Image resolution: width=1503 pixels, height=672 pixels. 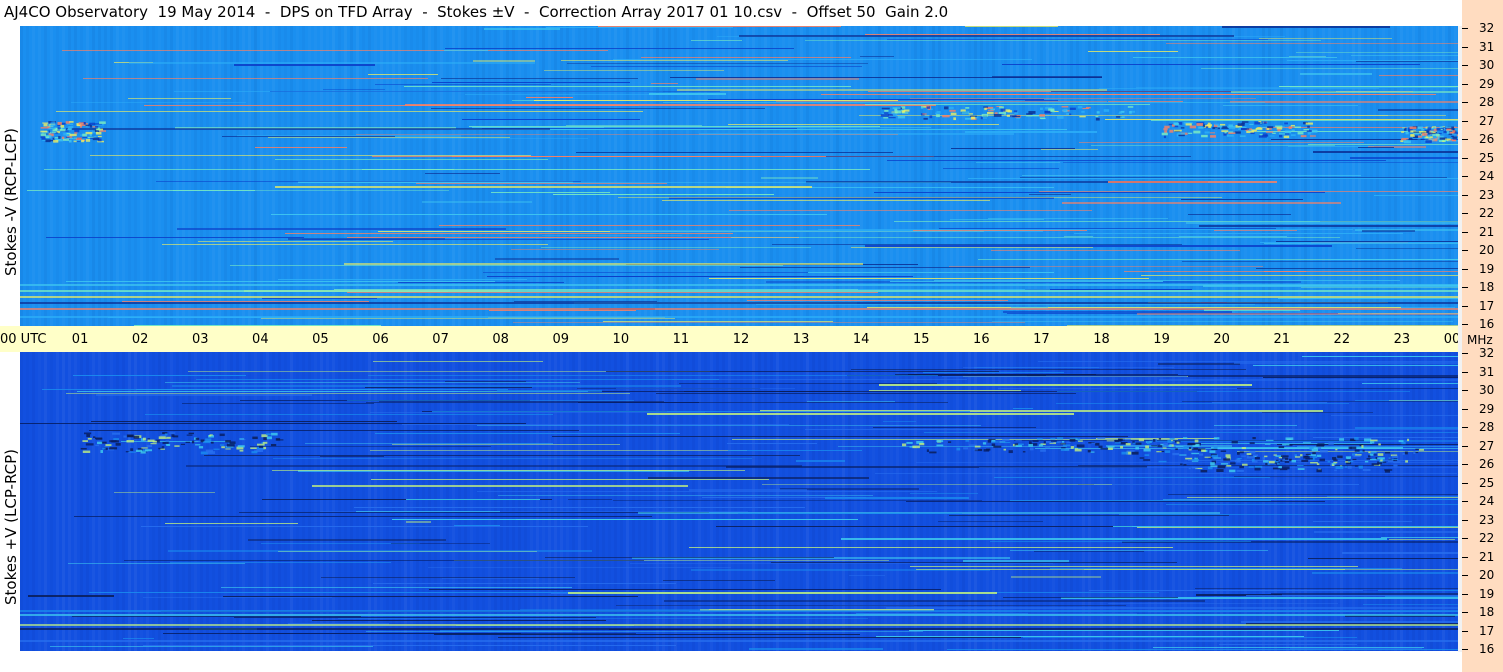 I want to click on heatmap-strong-line, so click(x=741, y=285).